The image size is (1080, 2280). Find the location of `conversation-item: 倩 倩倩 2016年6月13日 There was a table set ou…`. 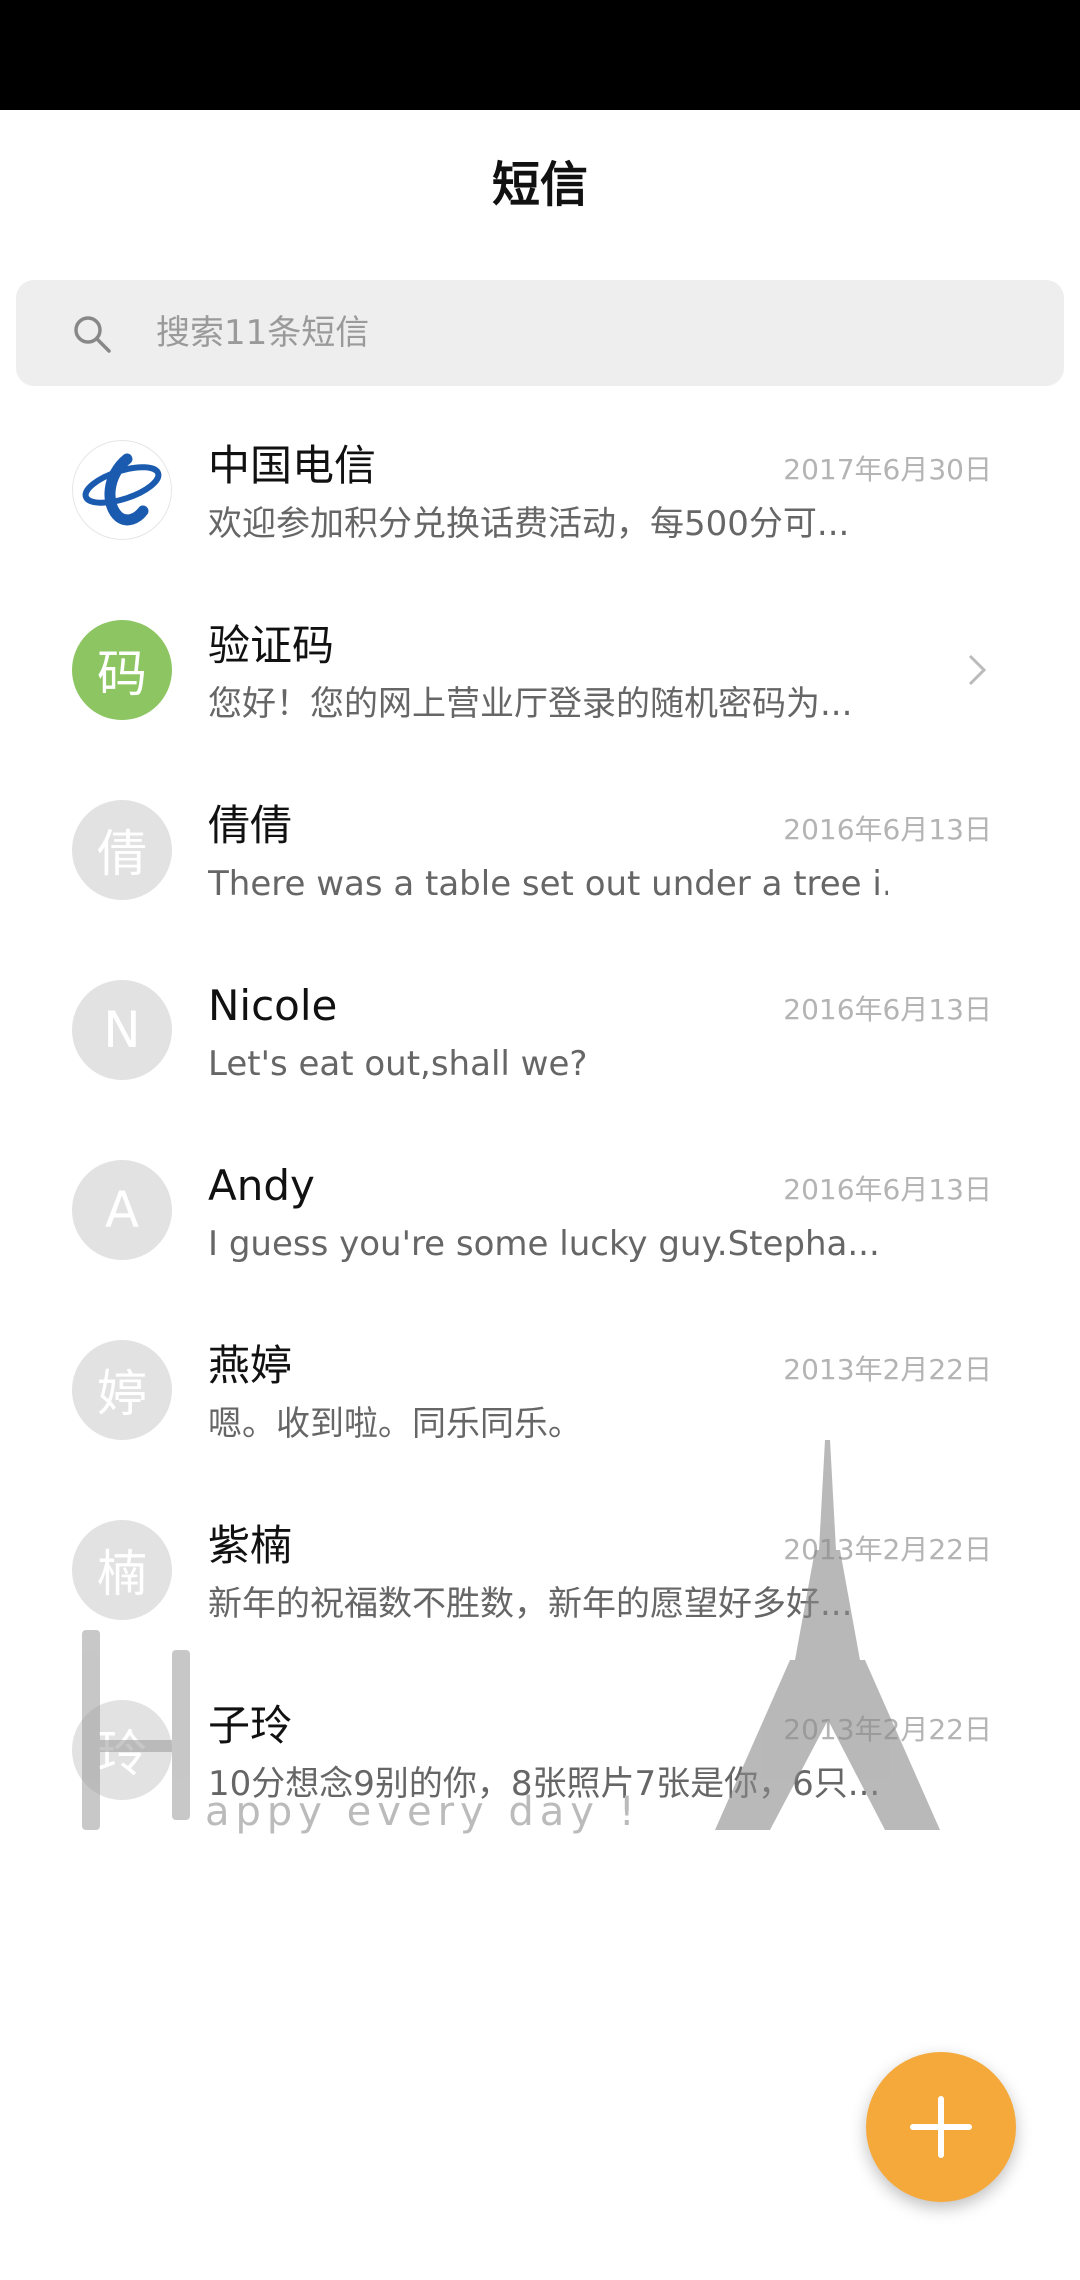

conversation-item: 倩 倩倩 2016年6月13日 There was a table set ou… is located at coordinates (540, 850).